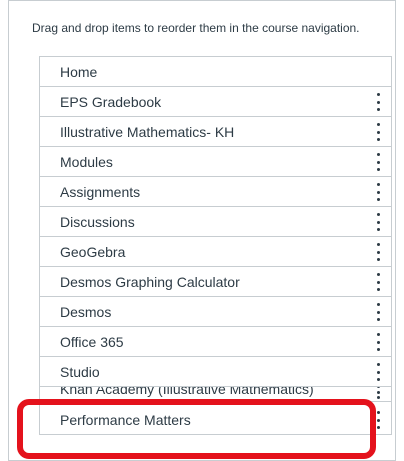 This screenshot has height=461, width=404. What do you see at coordinates (79, 72) in the screenshot?
I see `nav-item-label: Home` at bounding box center [79, 72].